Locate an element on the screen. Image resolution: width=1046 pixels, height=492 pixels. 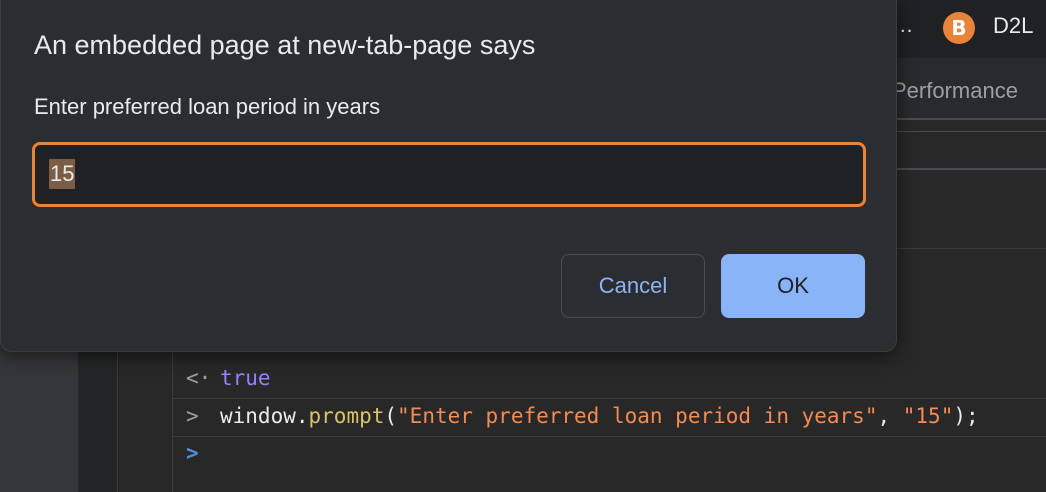
ok-button: OK is located at coordinates (793, 286).